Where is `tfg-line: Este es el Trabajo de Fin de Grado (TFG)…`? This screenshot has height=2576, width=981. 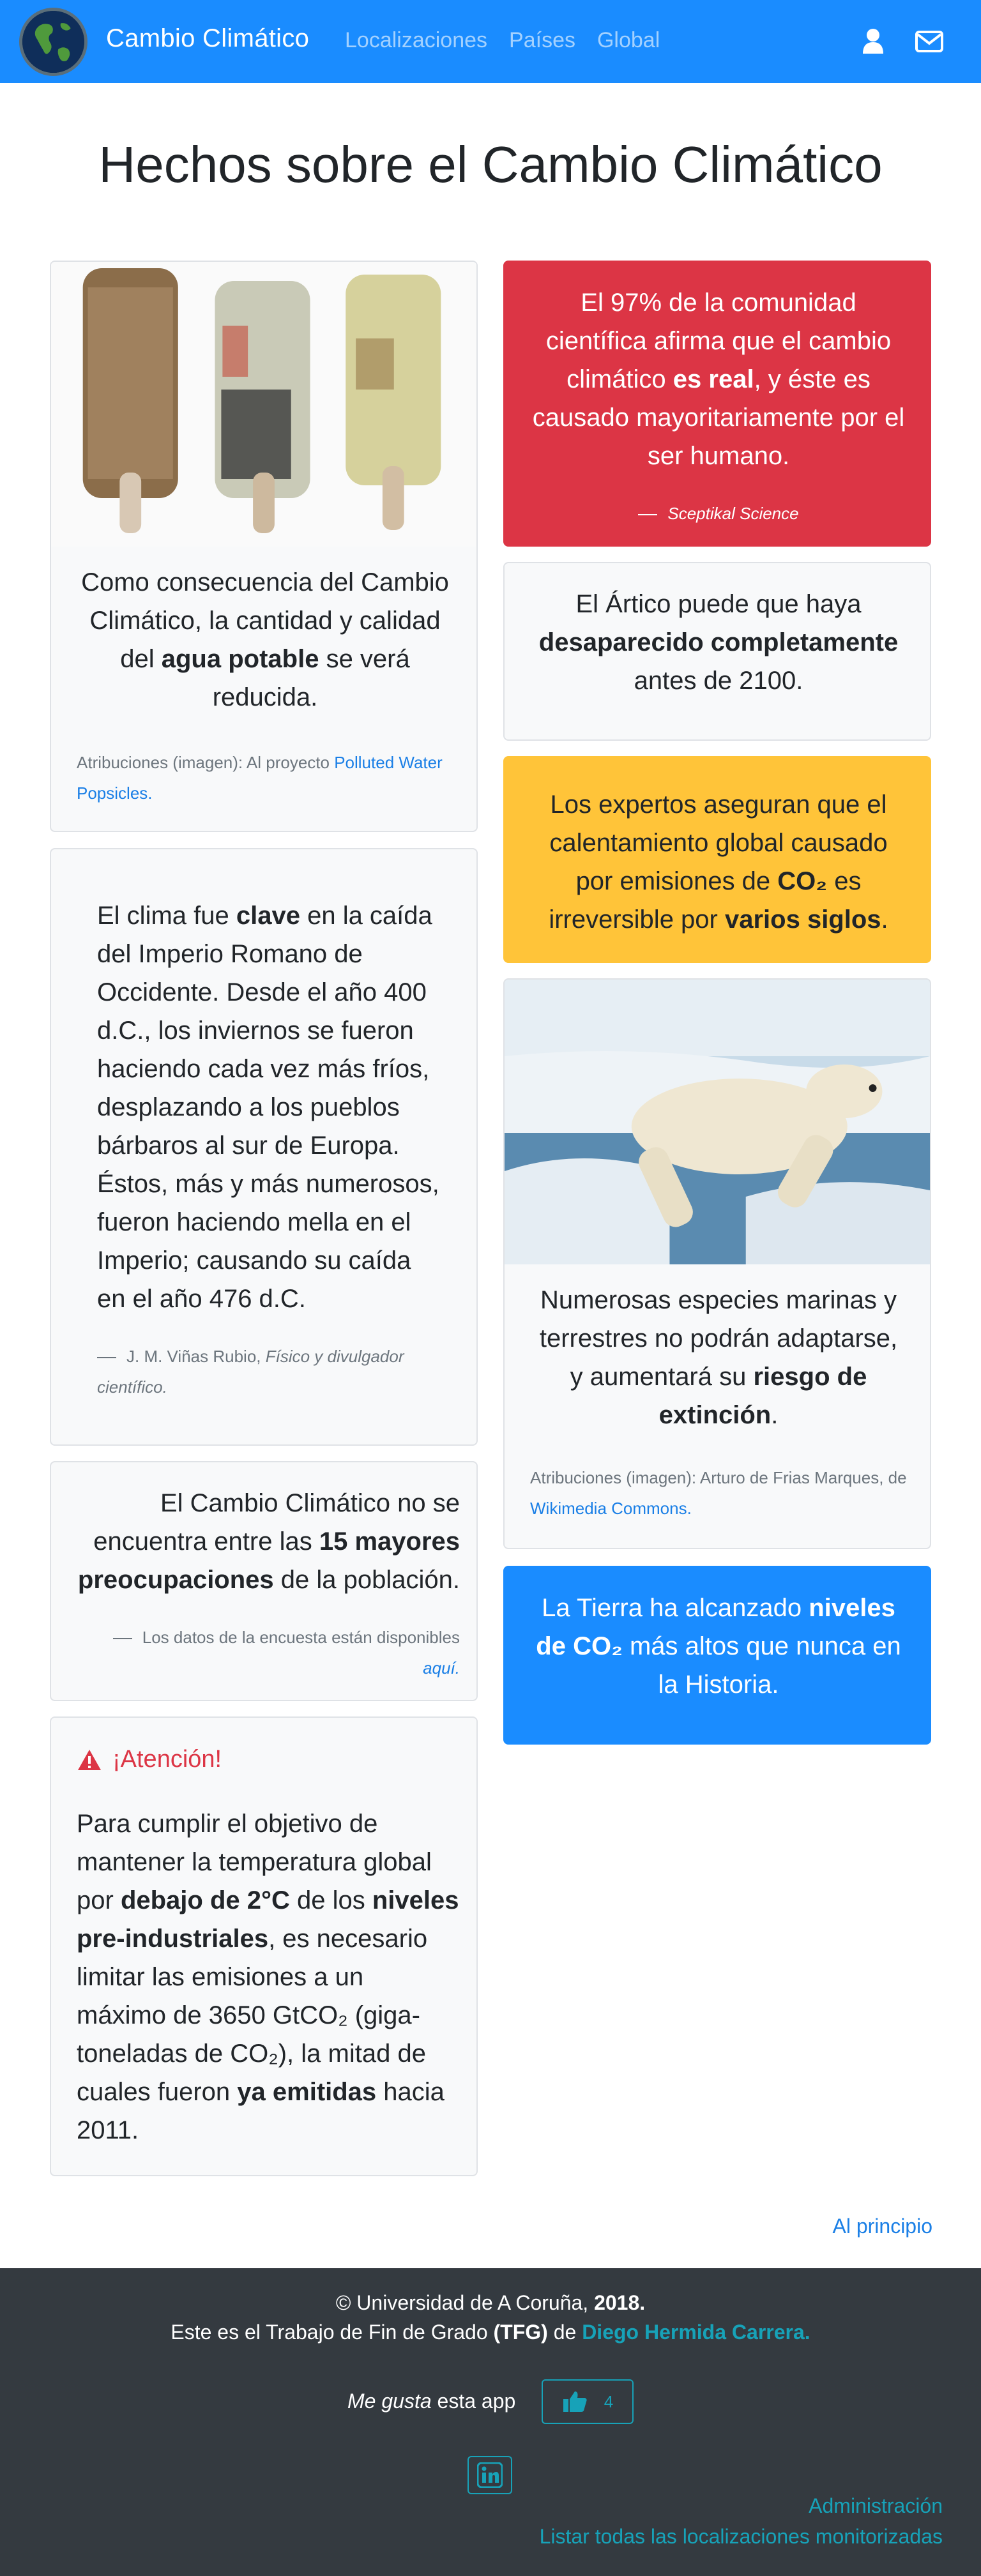 tfg-line: Este es el Trabajo de Fin de Grado (TFG)… is located at coordinates (490, 2332).